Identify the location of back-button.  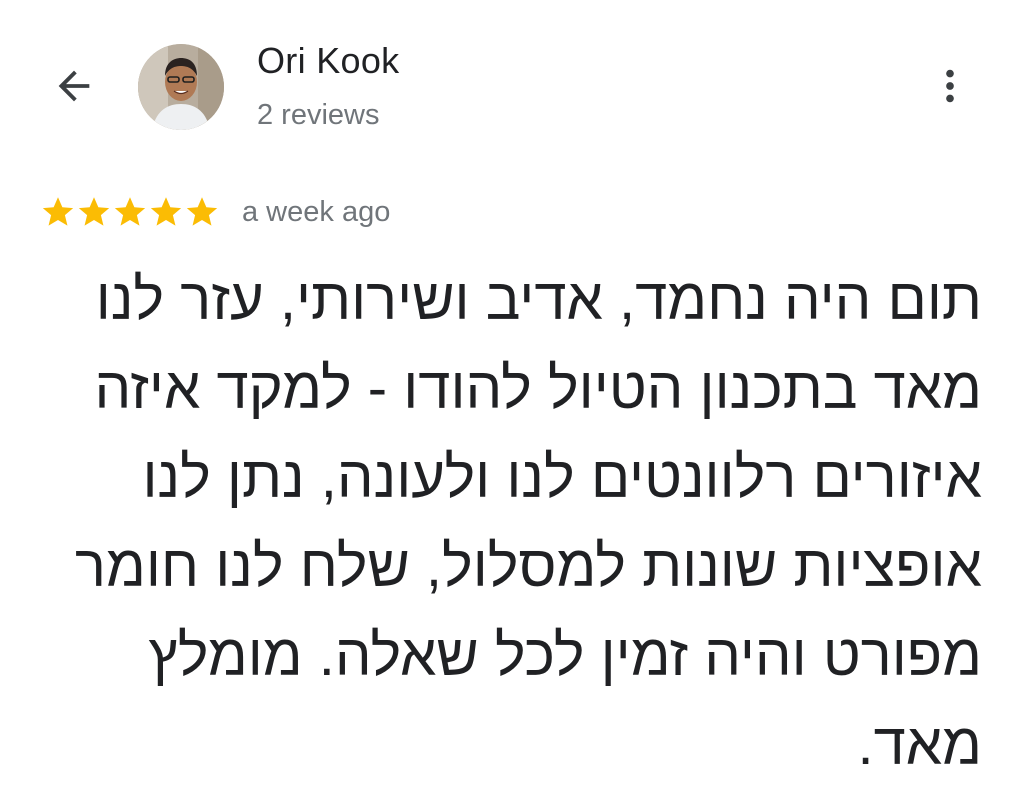
(74, 86).